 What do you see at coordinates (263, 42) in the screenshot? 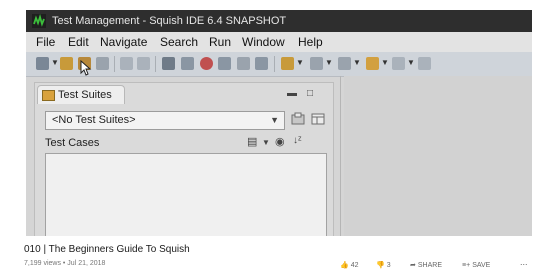
I see `menu-window: Window` at bounding box center [263, 42].